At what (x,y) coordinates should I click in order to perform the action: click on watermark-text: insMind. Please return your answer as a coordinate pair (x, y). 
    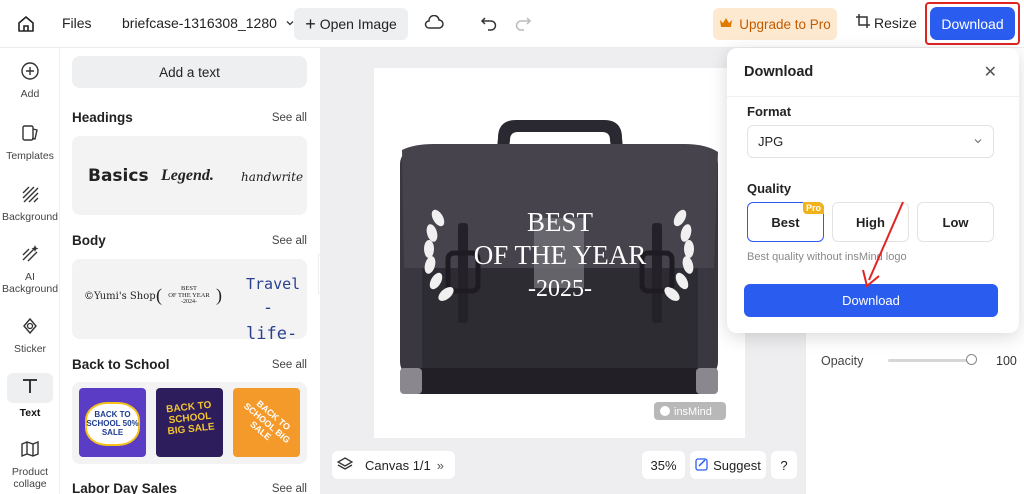
    Looking at the image, I should click on (693, 412).